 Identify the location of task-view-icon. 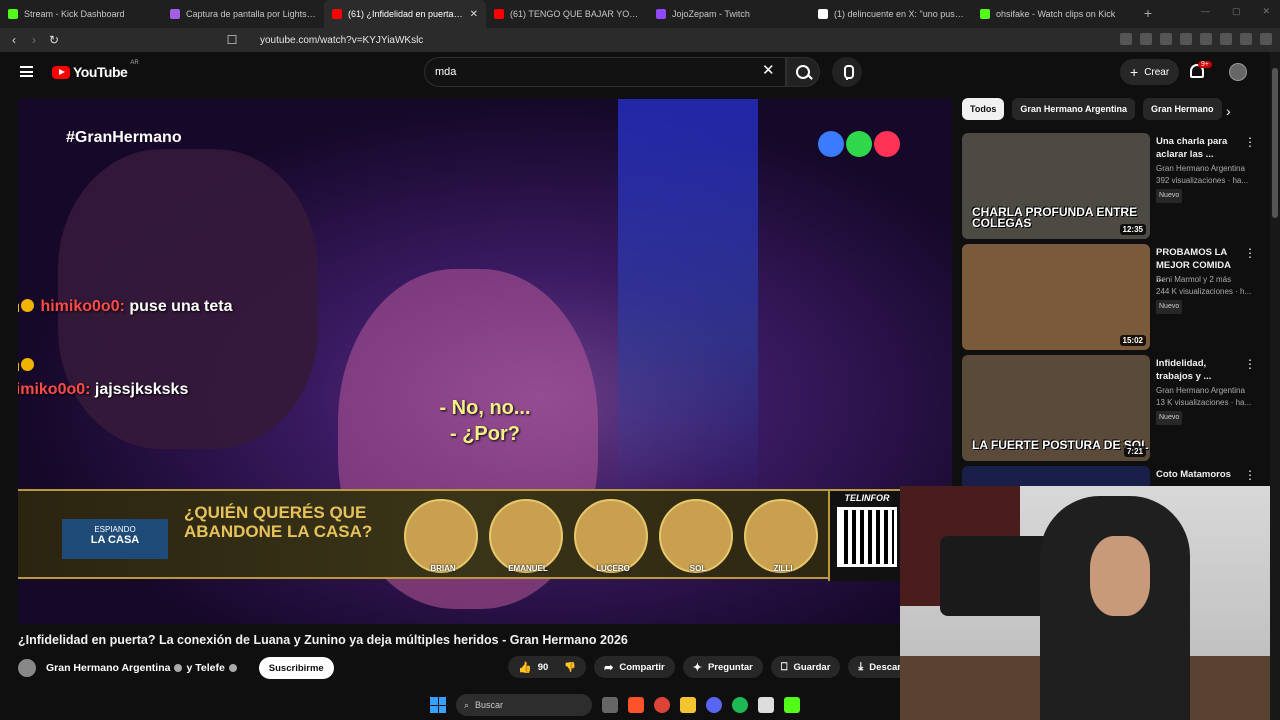
(610, 705).